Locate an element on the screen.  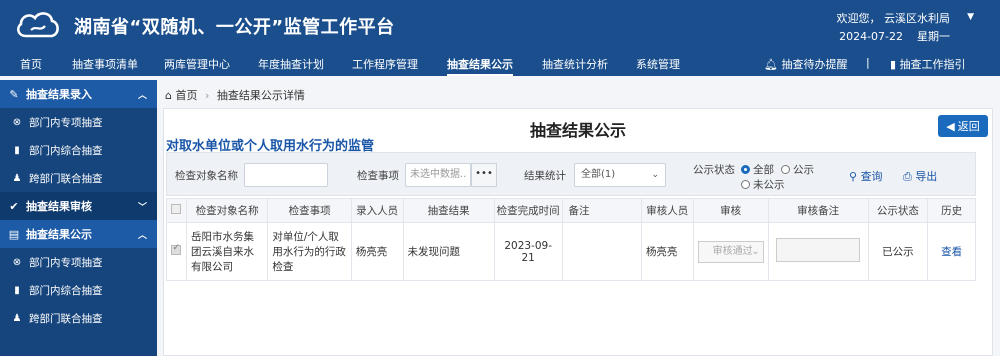
col-header: 审核人员 is located at coordinates (667, 210).